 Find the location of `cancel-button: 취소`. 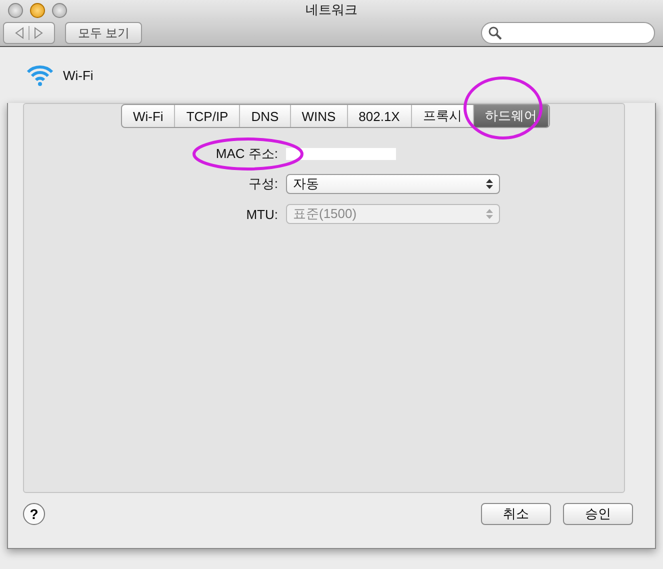

cancel-button: 취소 is located at coordinates (516, 514).